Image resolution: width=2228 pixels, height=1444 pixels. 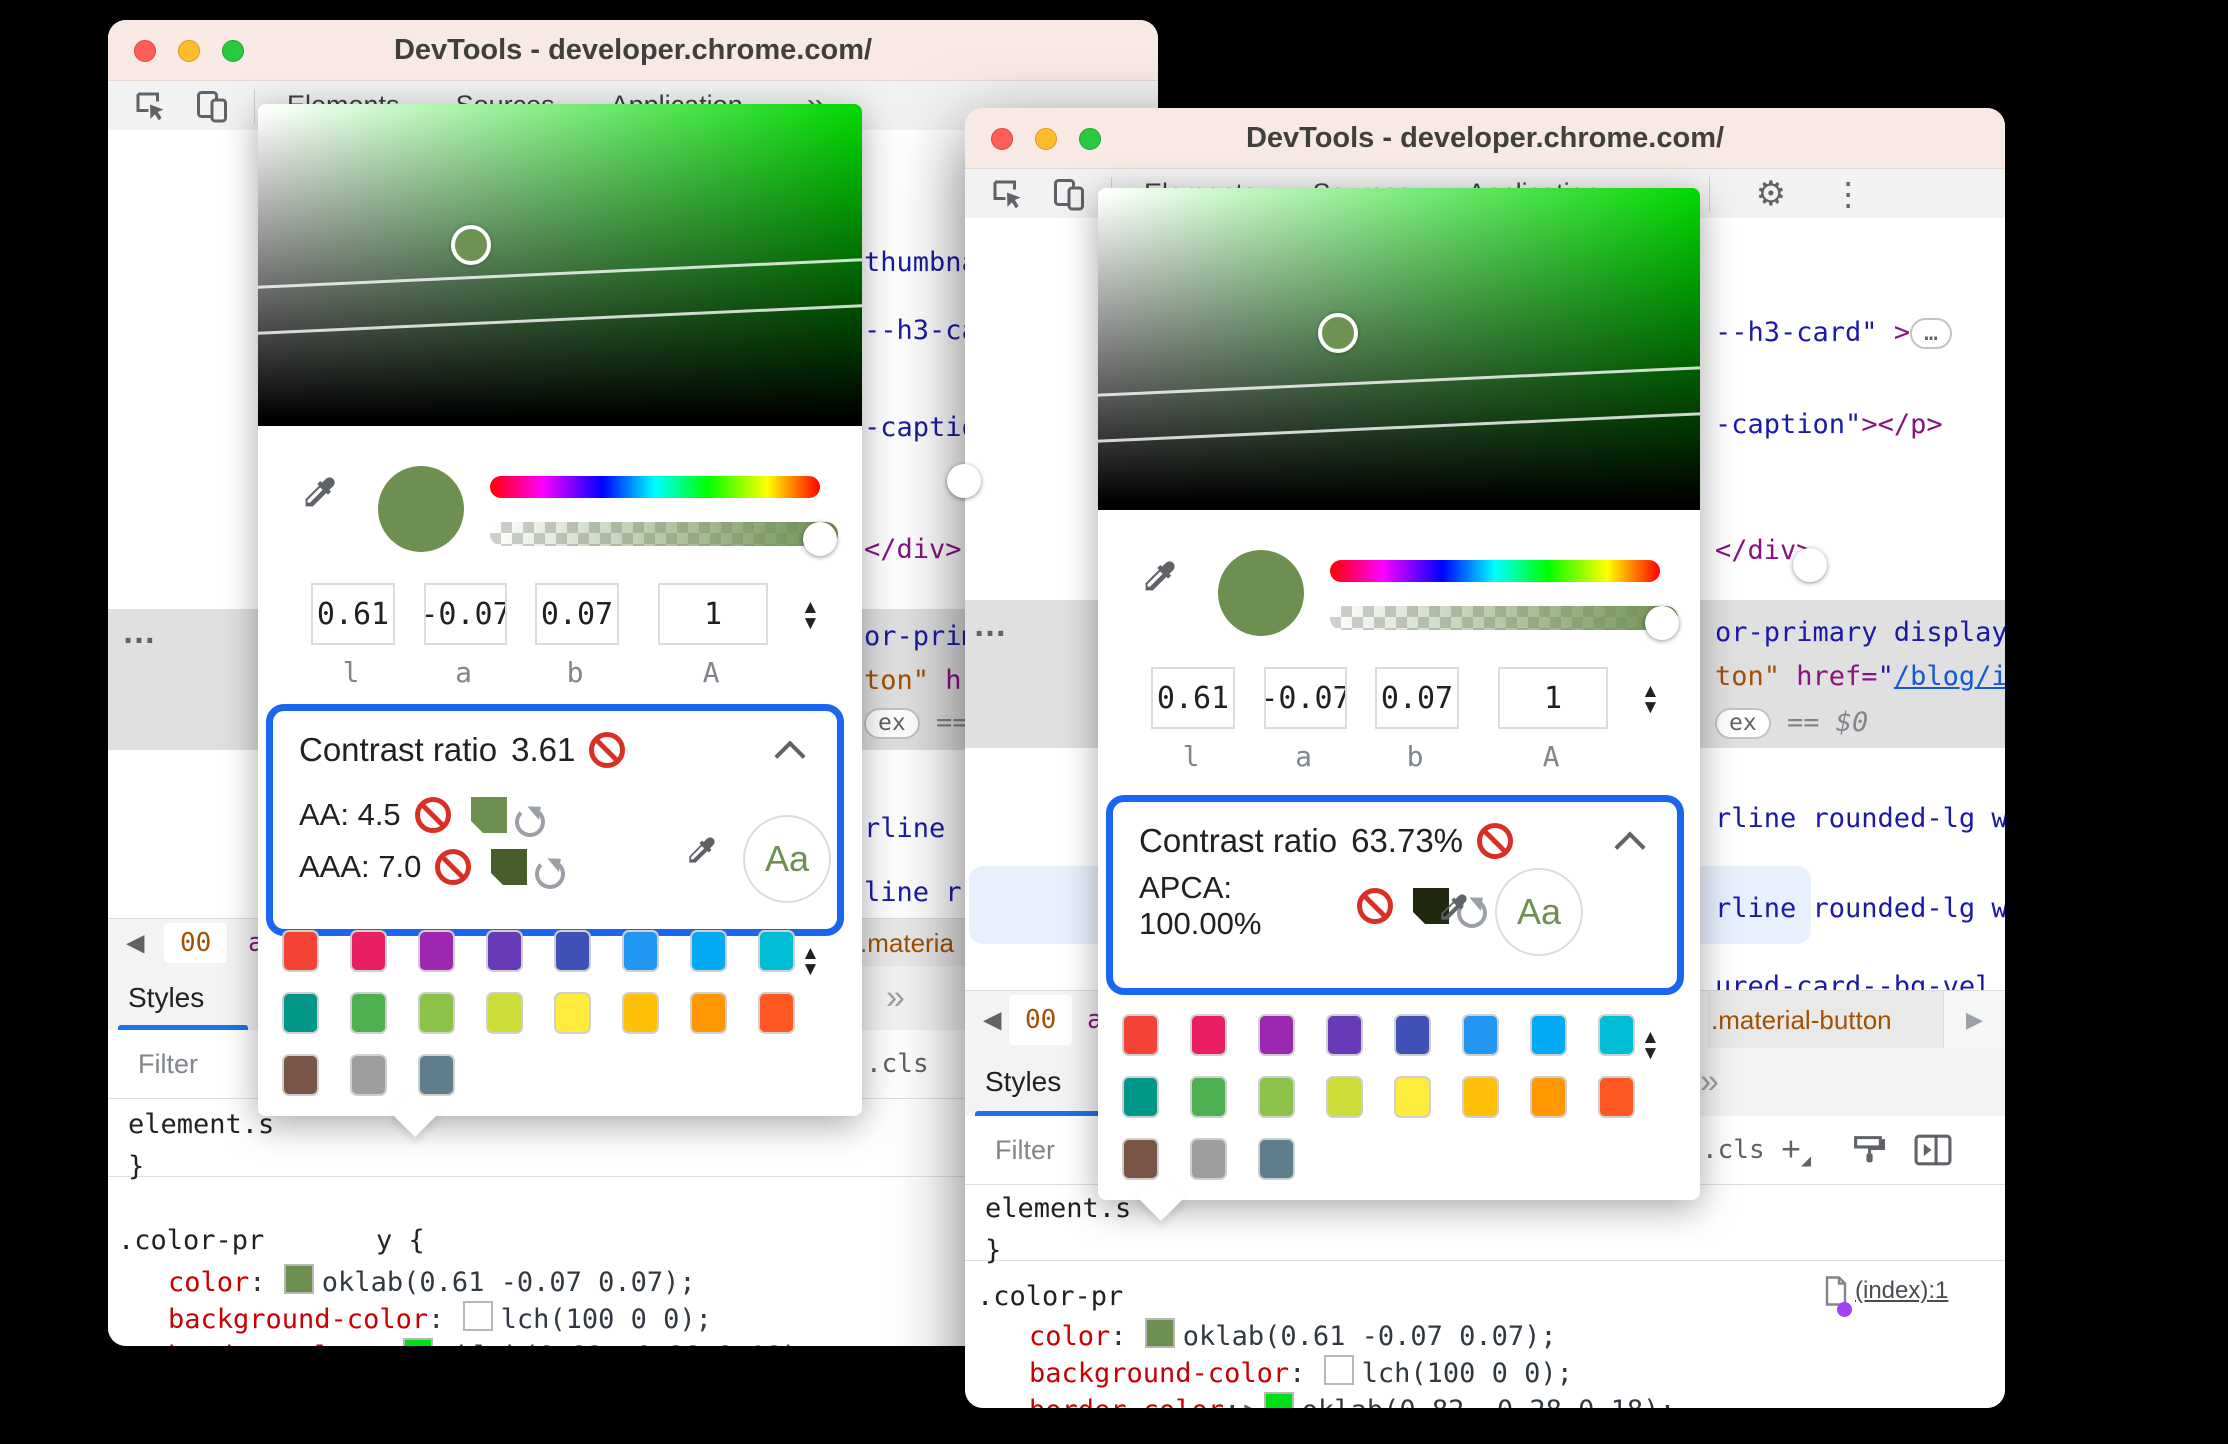 What do you see at coordinates (1868, 1150) in the screenshot?
I see `rendering-emulation-icon` at bounding box center [1868, 1150].